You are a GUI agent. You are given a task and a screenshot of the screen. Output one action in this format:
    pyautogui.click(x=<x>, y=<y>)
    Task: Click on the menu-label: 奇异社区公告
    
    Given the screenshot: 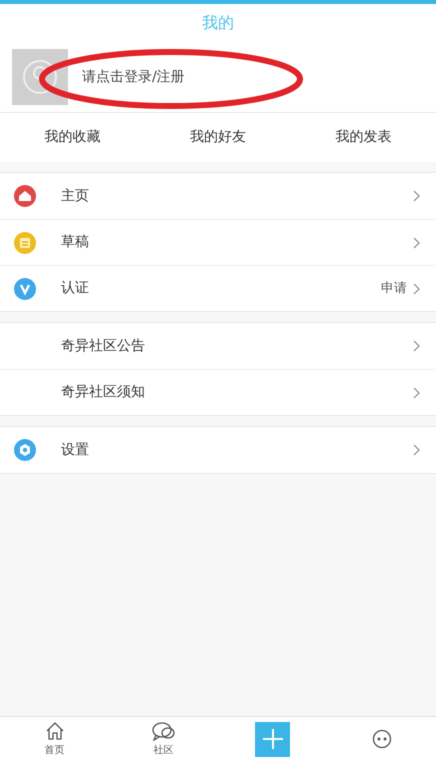 What is the action you would take?
    pyautogui.click(x=103, y=346)
    